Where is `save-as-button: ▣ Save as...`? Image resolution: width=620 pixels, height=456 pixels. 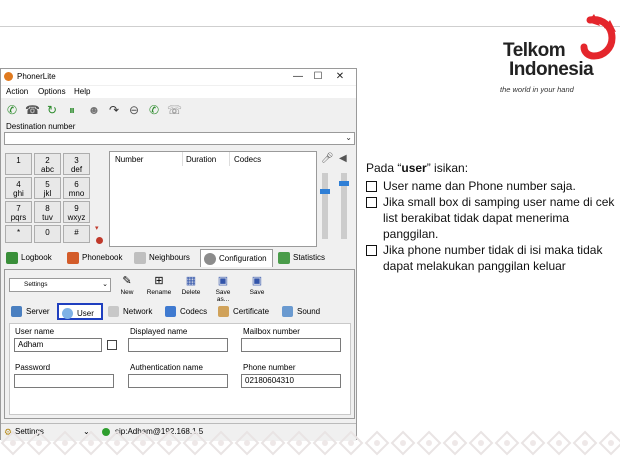
save-as-button: ▣ Save as... is located at coordinates (223, 288).